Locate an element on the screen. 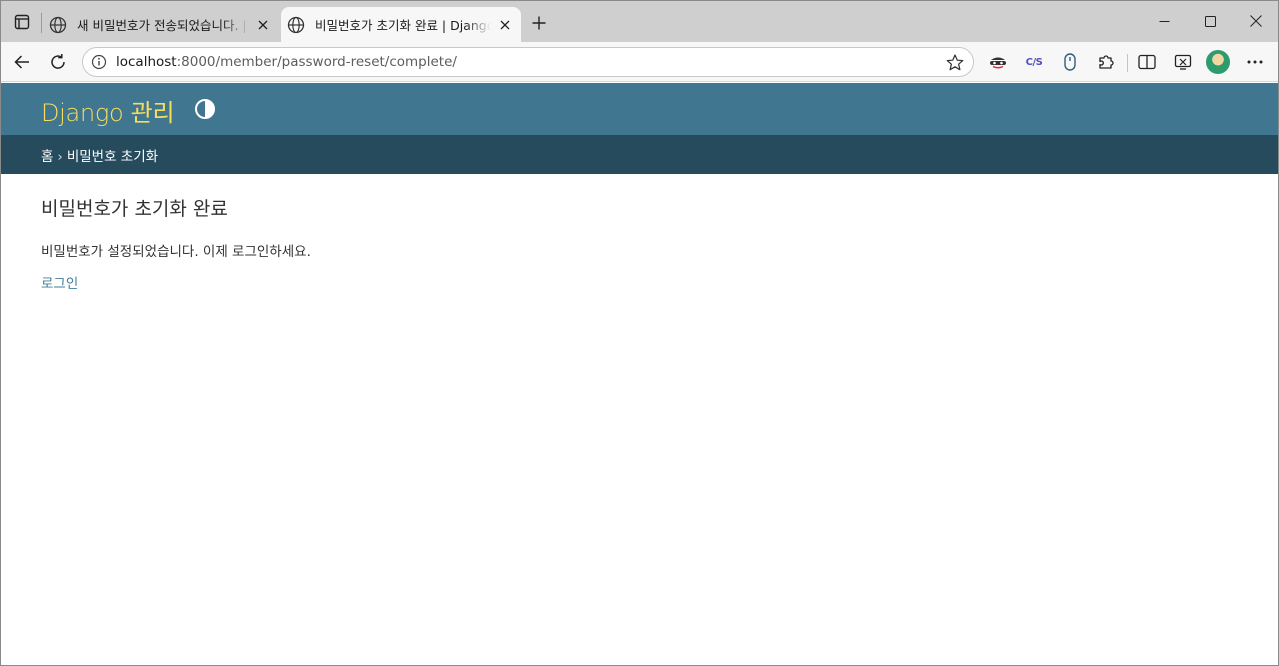 This screenshot has width=1279, height=666. browser-tab-active: 비밀번호가 초기화 완료 | Django is located at coordinates (401, 24).